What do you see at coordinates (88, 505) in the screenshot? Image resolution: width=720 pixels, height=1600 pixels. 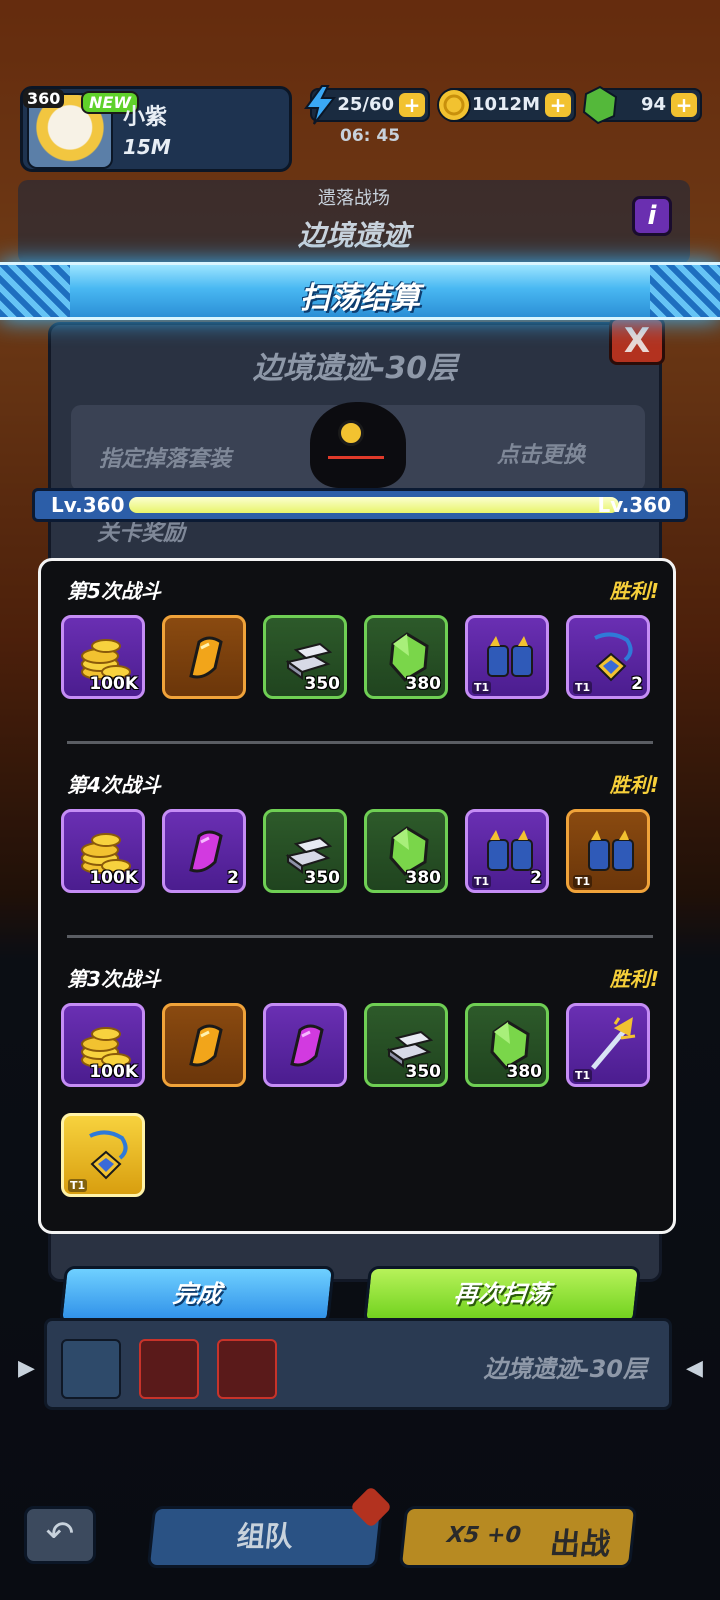 I see `level-left: Lv.360` at bounding box center [88, 505].